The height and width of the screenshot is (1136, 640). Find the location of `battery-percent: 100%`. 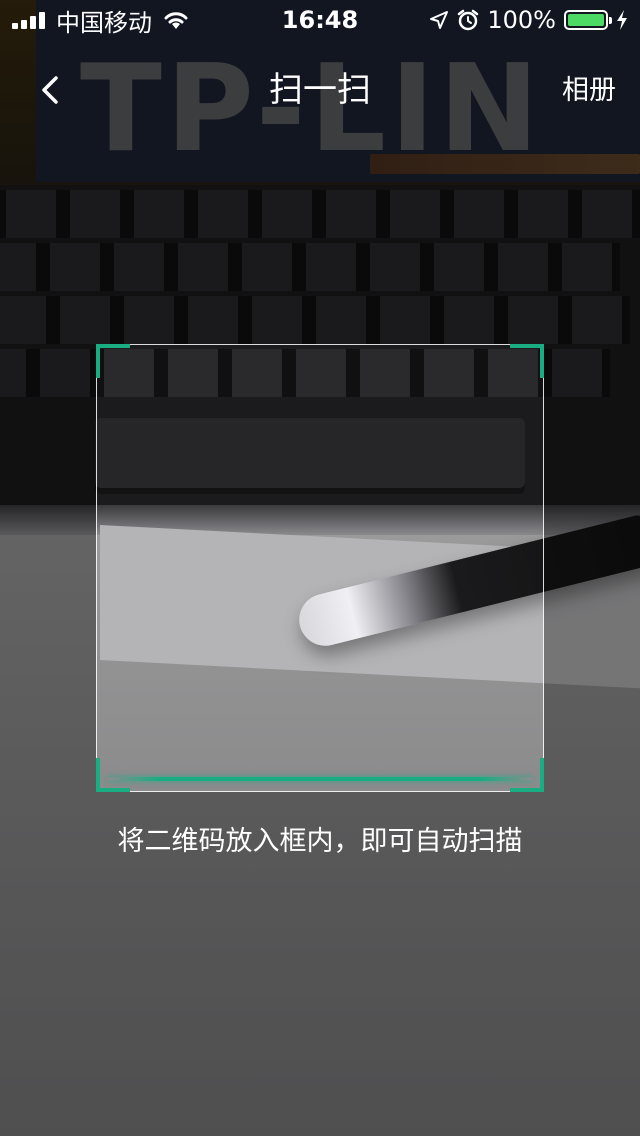

battery-percent: 100% is located at coordinates (521, 20).